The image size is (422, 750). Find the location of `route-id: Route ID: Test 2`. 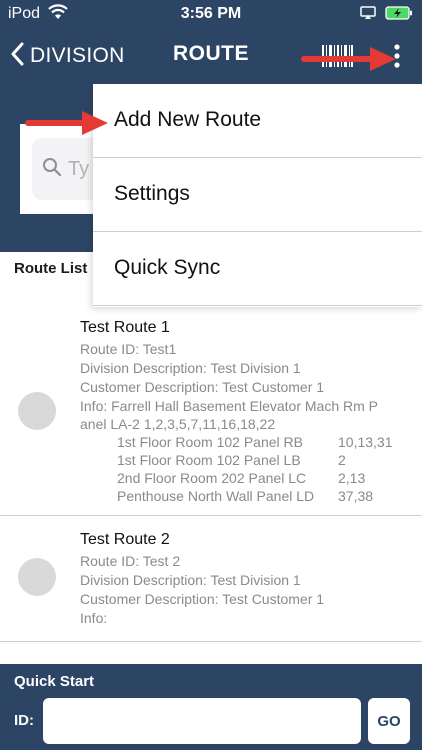

route-id: Route ID: Test 2 is located at coordinates (130, 561).